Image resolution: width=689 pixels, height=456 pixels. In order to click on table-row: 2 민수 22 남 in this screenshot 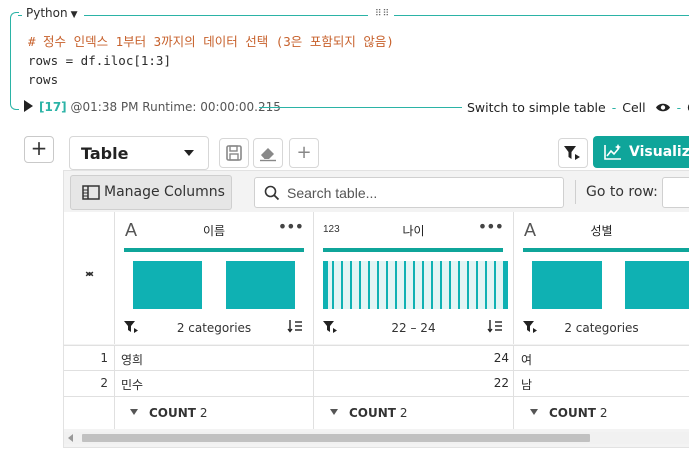, I will do `click(376, 383)`.